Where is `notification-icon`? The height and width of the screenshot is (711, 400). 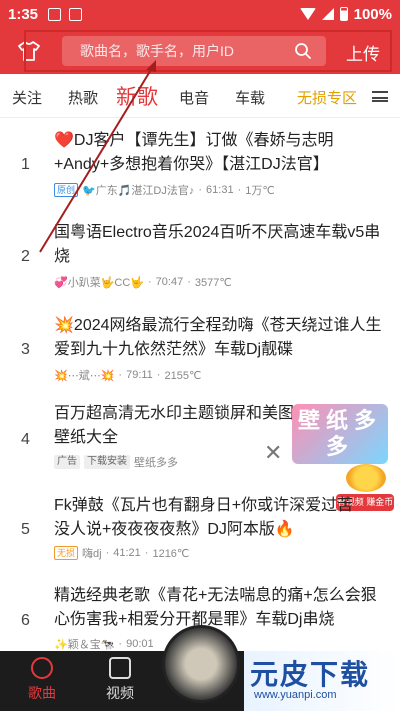
notification-icon is located at coordinates (55, 14).